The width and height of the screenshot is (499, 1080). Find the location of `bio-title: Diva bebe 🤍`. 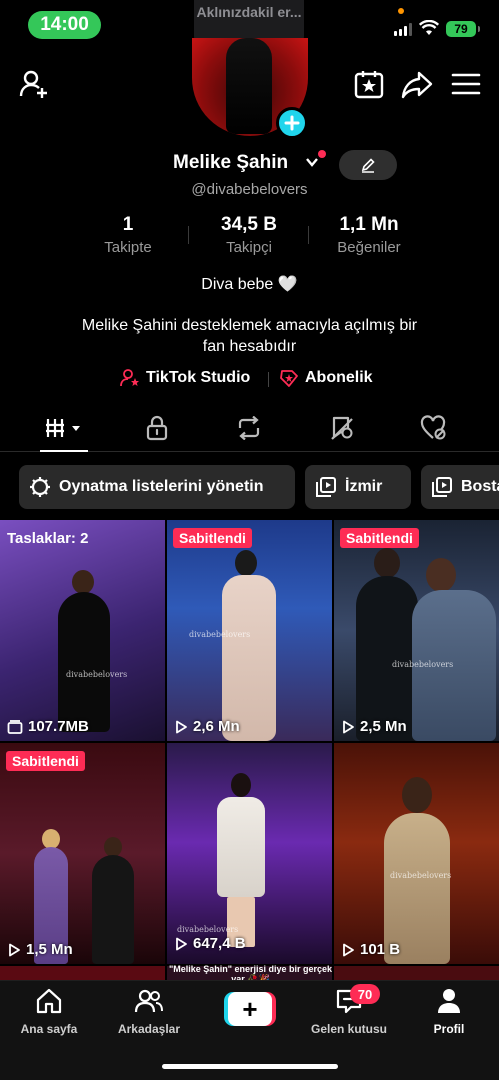

bio-title: Diva bebe 🤍 is located at coordinates (249, 284).